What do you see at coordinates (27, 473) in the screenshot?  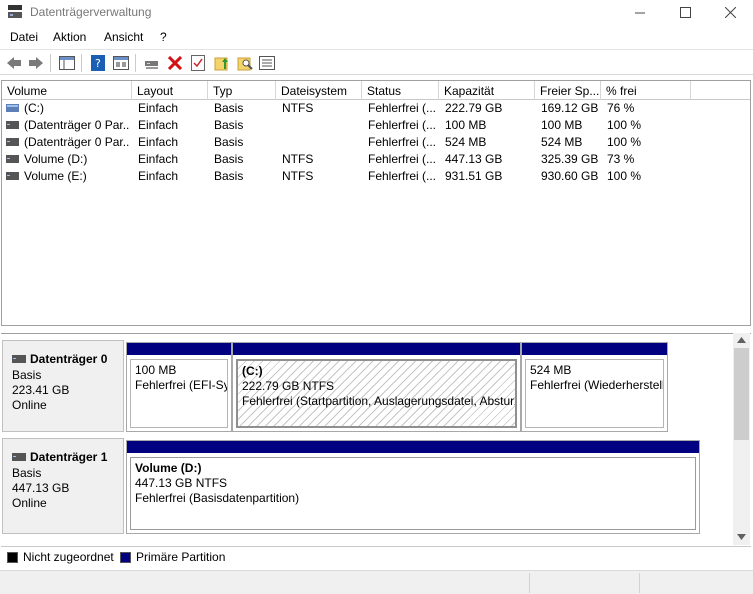 I see `disk-1-type: Basis` at bounding box center [27, 473].